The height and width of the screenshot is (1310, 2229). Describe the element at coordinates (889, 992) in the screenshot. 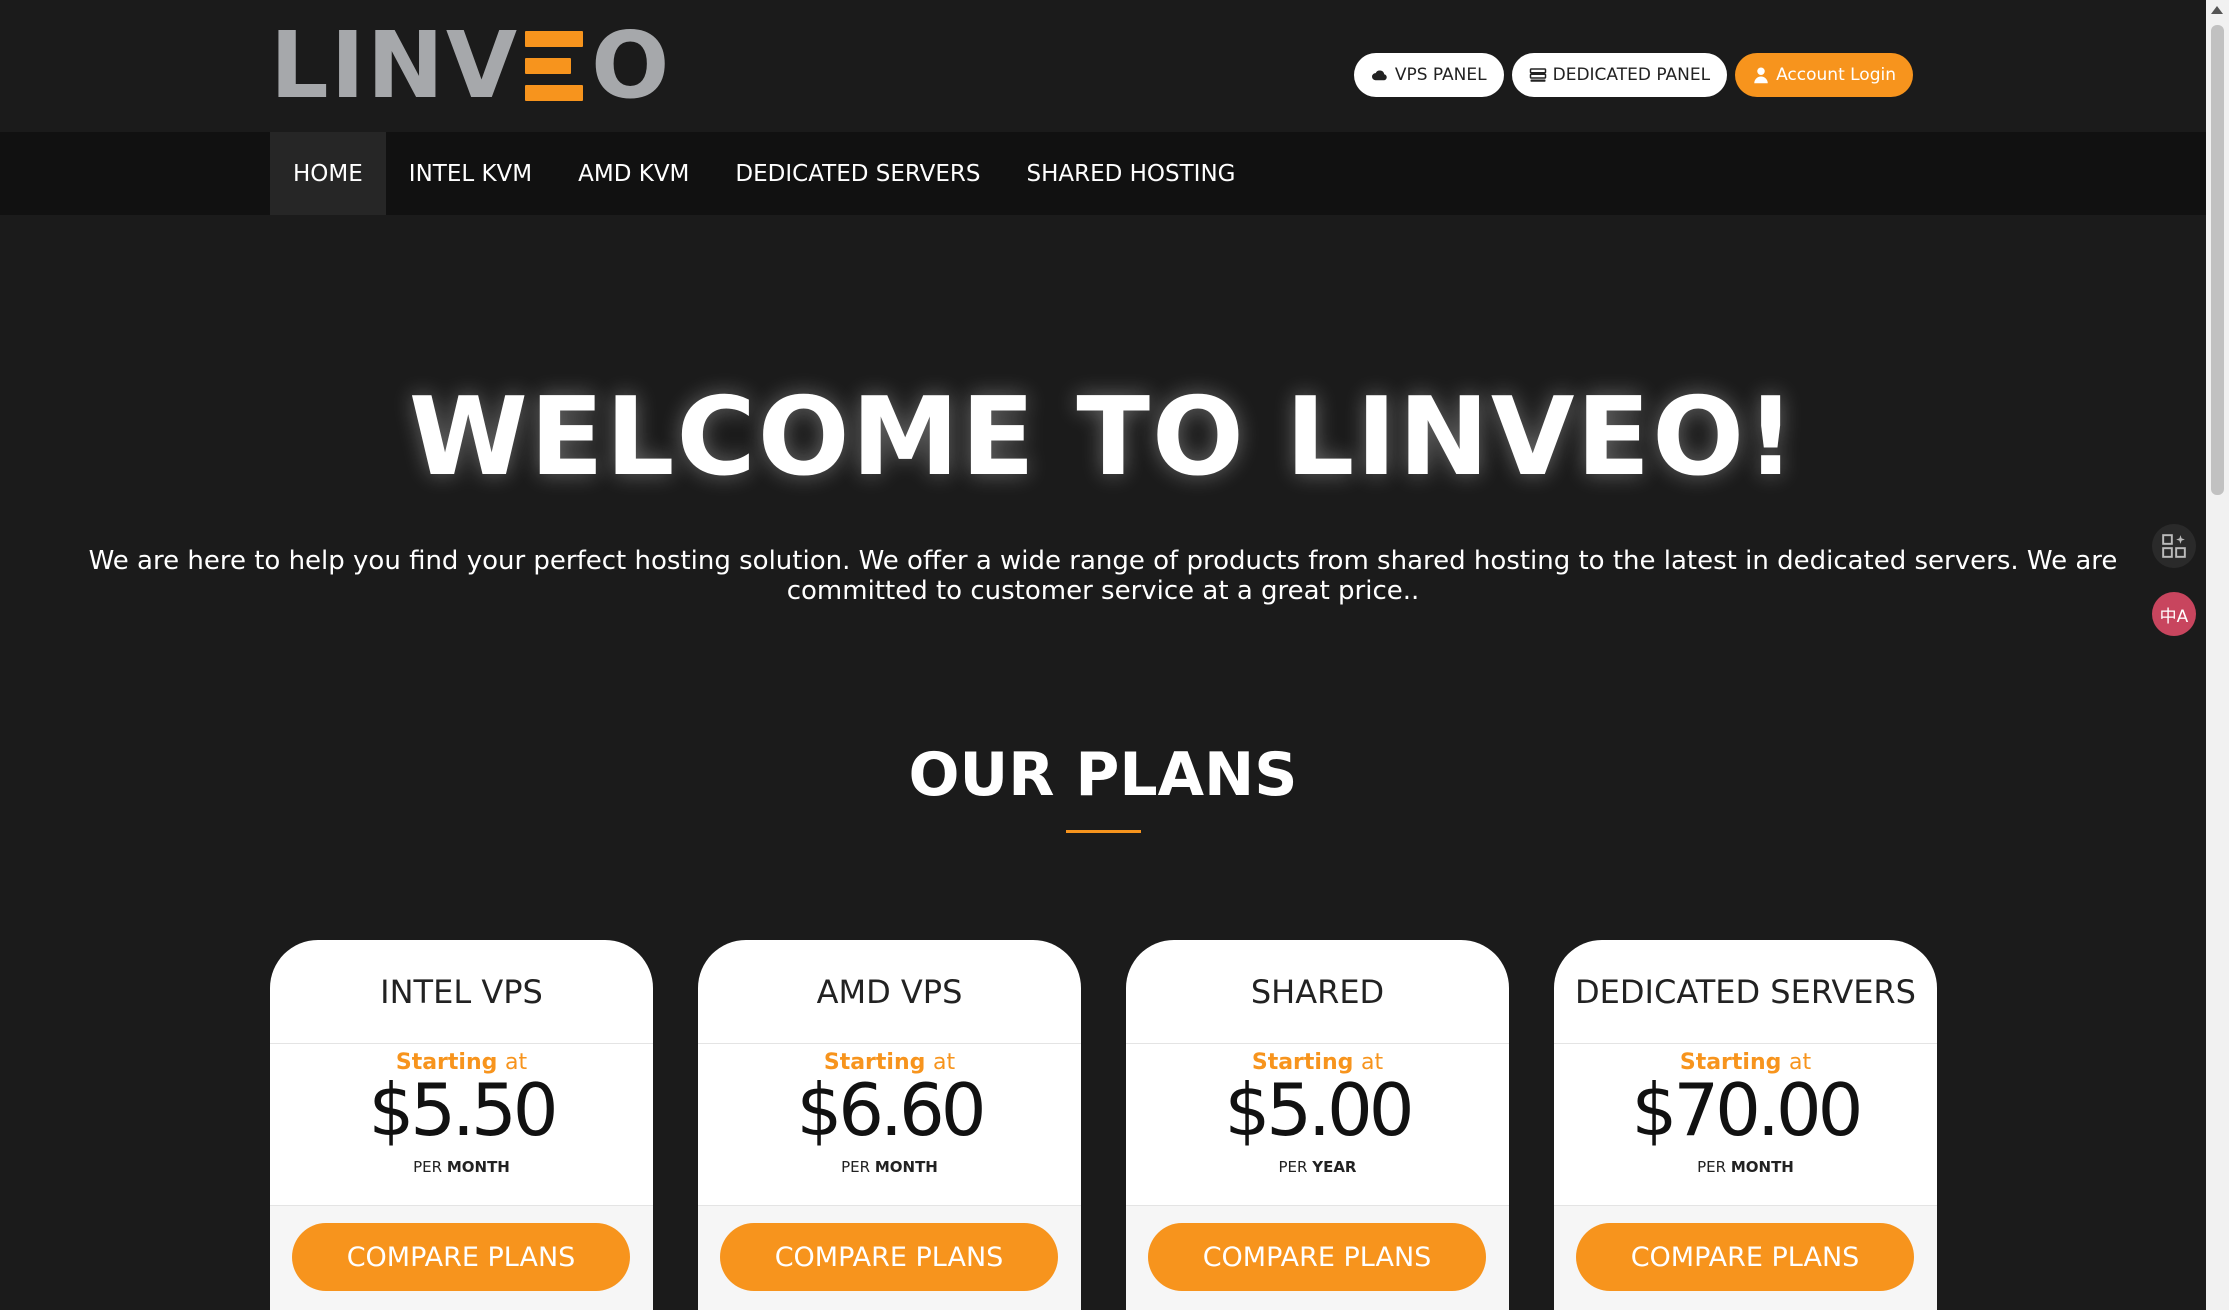

I see `plan-name: AMD VPS` at that location.